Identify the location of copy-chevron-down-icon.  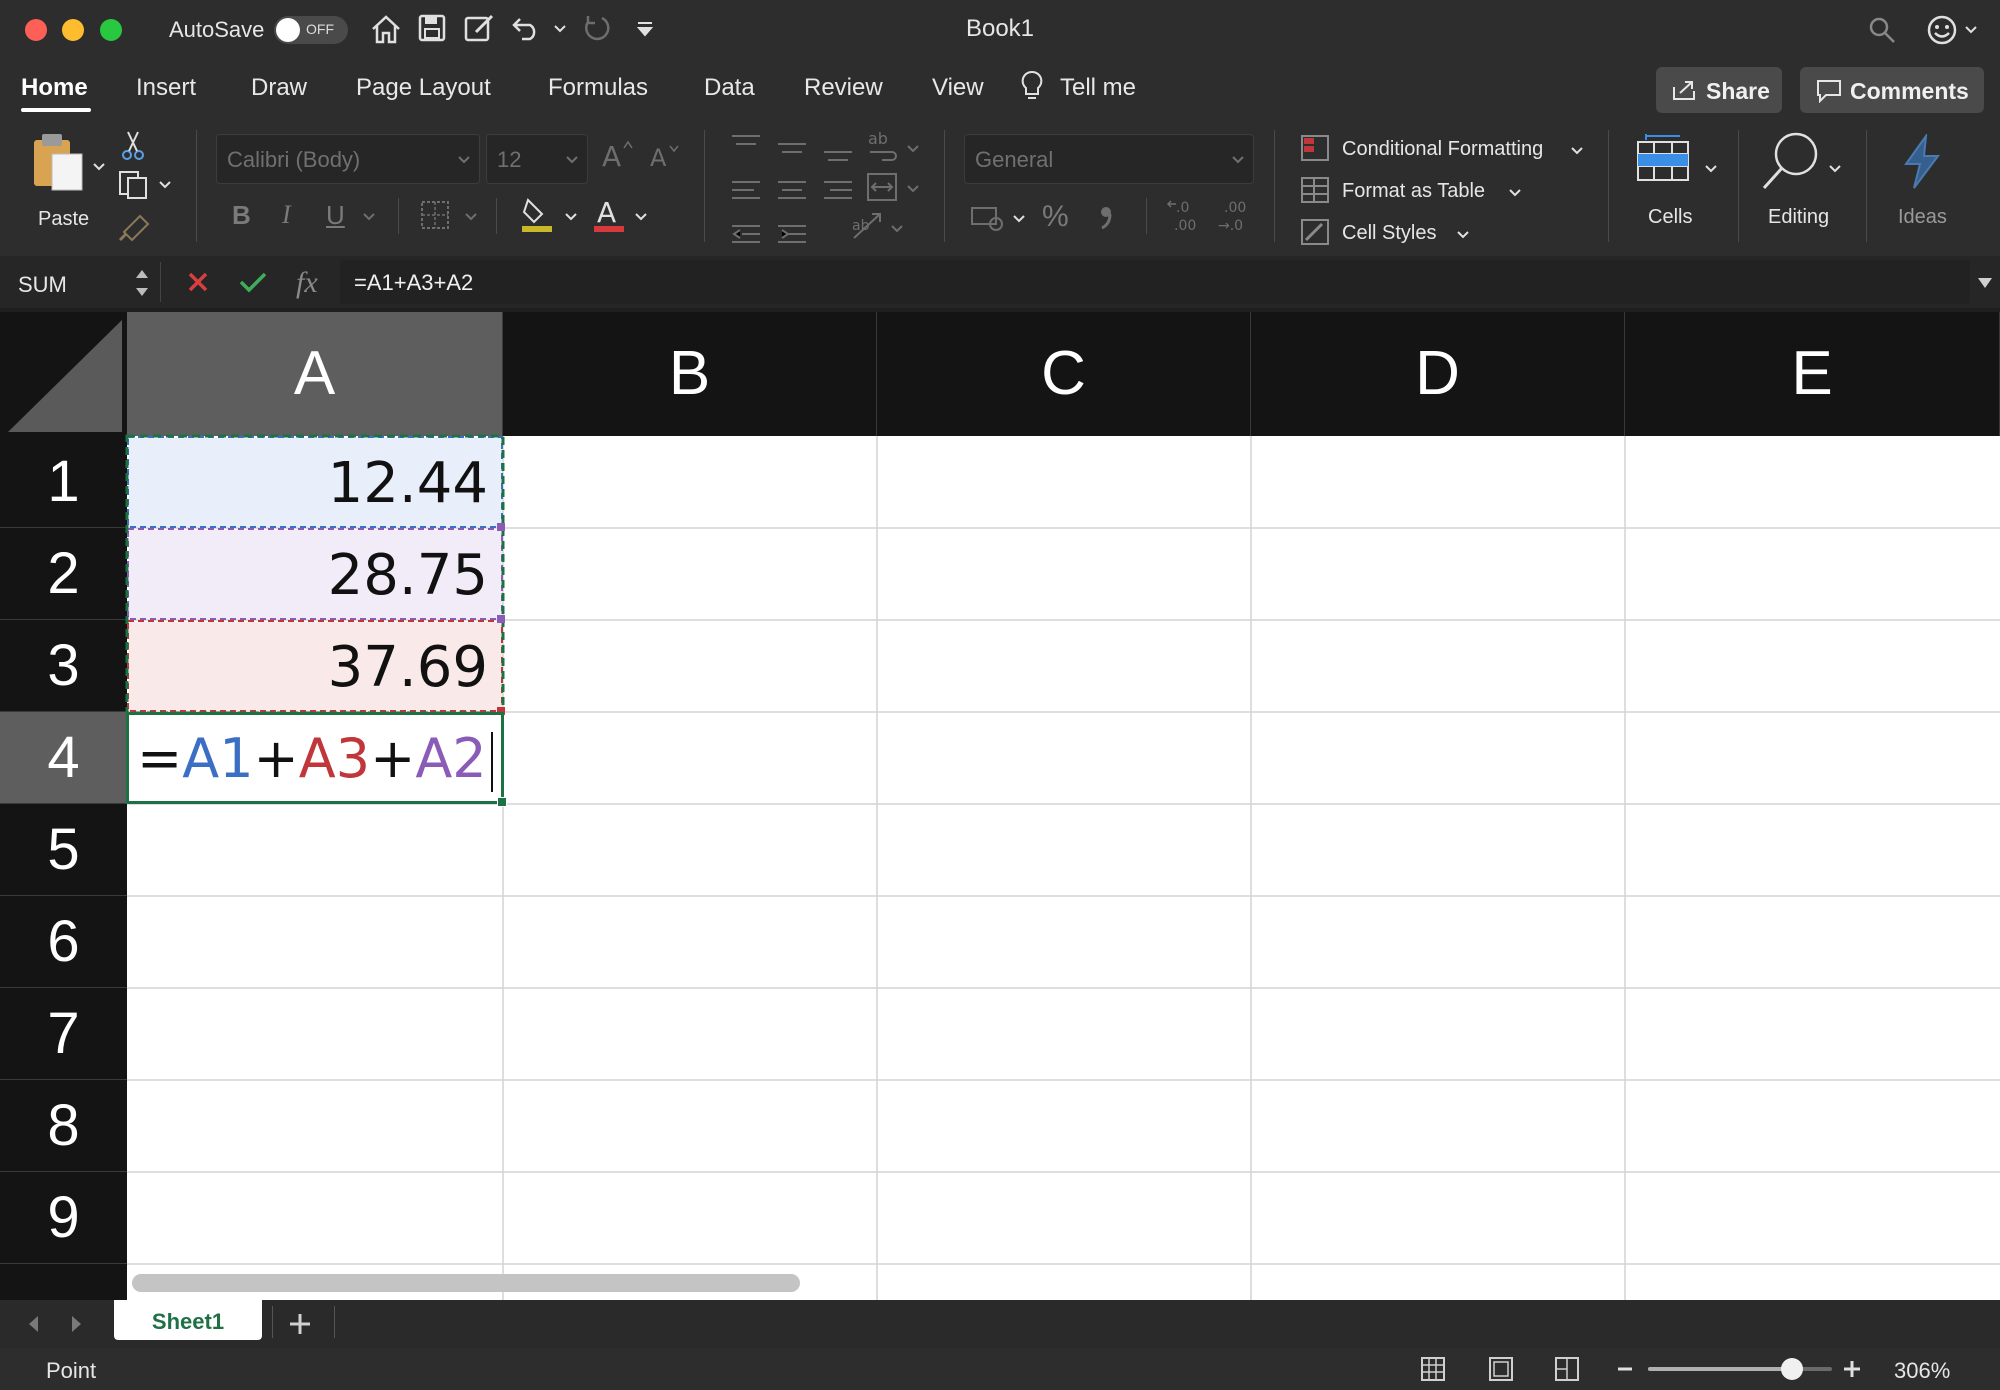
(165, 185).